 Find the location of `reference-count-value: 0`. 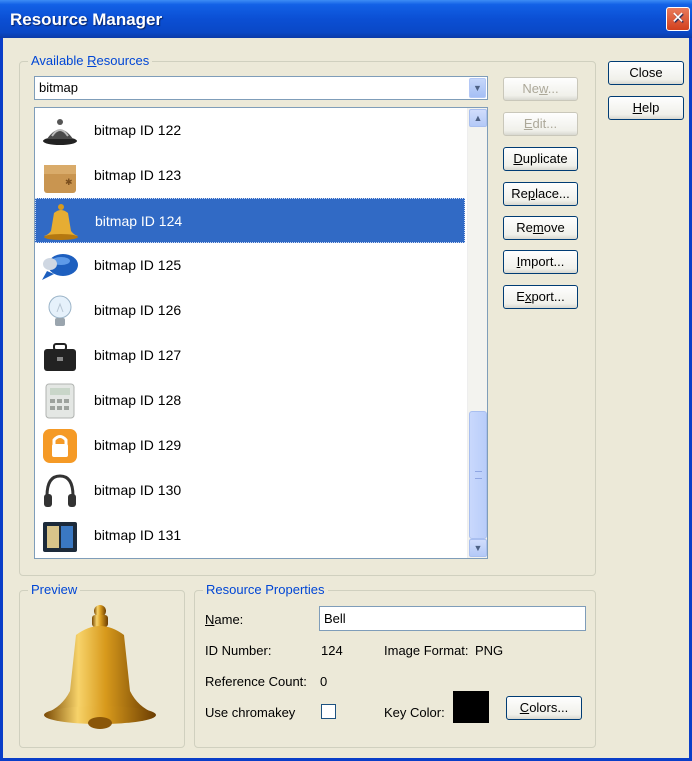

reference-count-value: 0 is located at coordinates (324, 681).